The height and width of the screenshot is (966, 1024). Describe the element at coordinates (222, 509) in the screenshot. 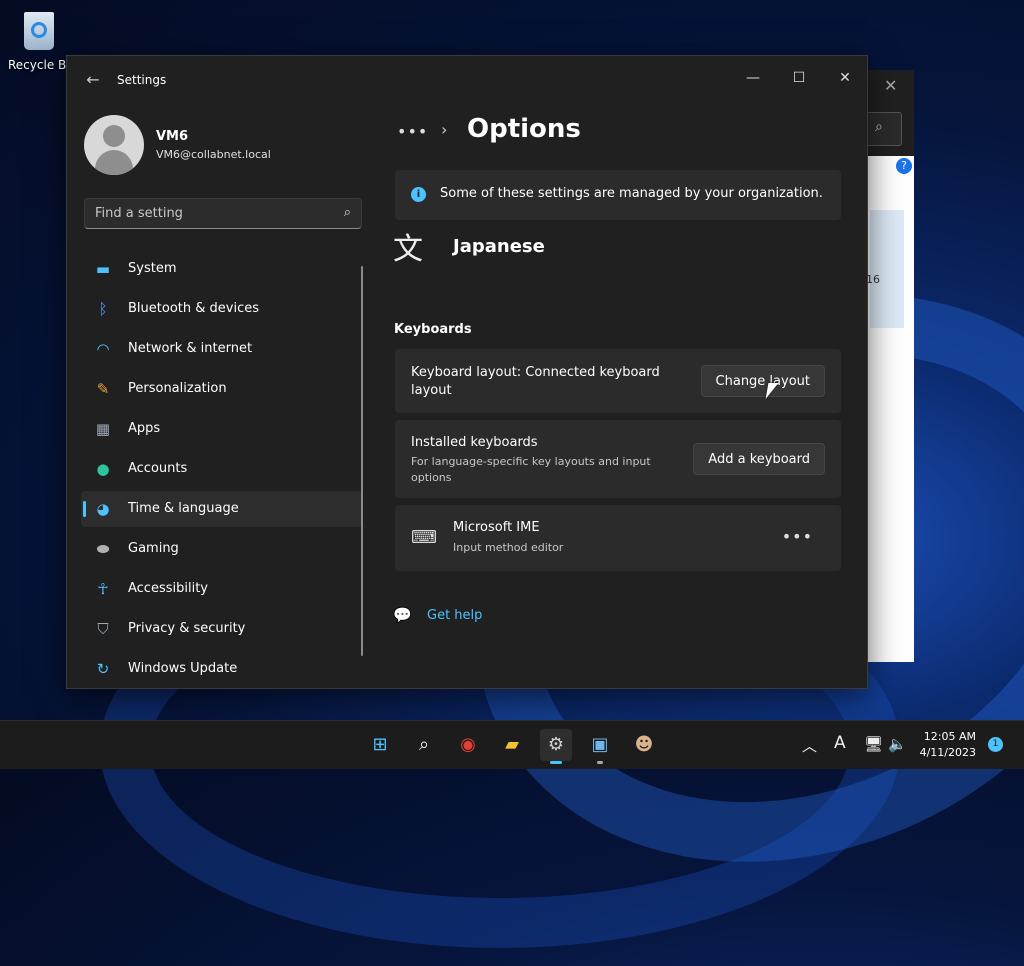

I see `sidebar-item-time-language: ◕ Time & language` at that location.